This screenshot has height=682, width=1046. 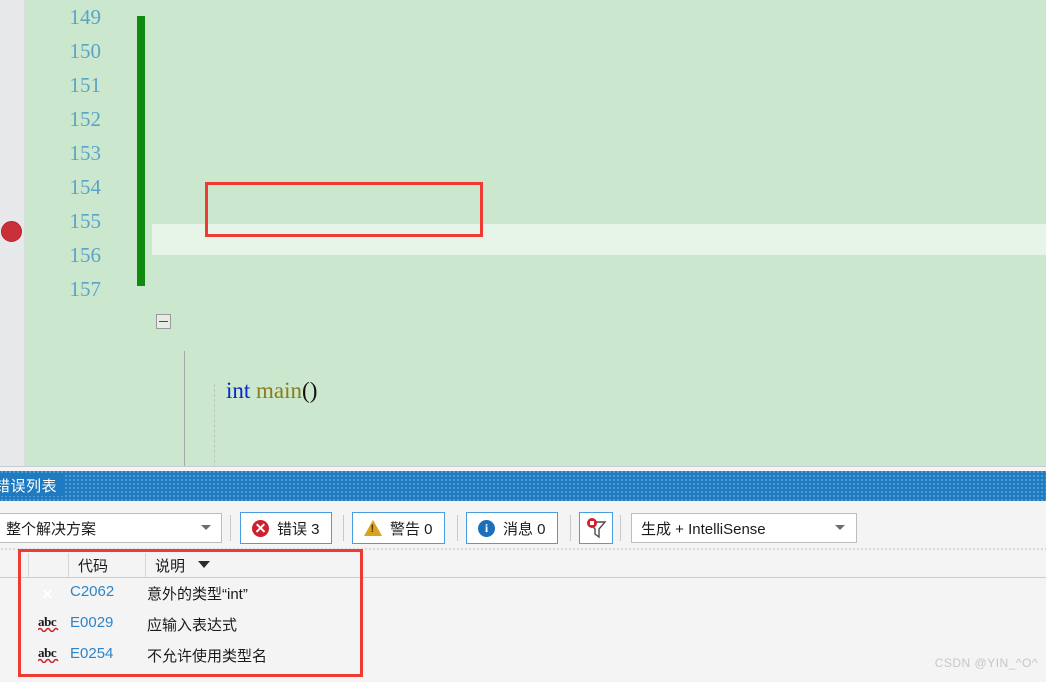 I want to click on column-header-icon, so click(x=48, y=565).